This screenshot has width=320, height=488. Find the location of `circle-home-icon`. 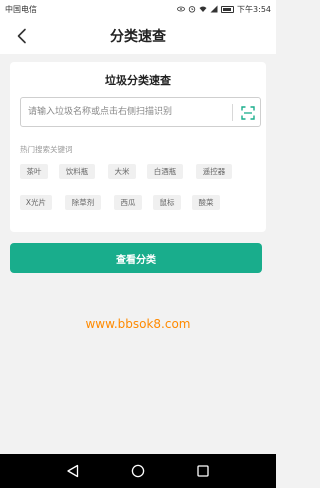

circle-home-icon is located at coordinates (138, 471).